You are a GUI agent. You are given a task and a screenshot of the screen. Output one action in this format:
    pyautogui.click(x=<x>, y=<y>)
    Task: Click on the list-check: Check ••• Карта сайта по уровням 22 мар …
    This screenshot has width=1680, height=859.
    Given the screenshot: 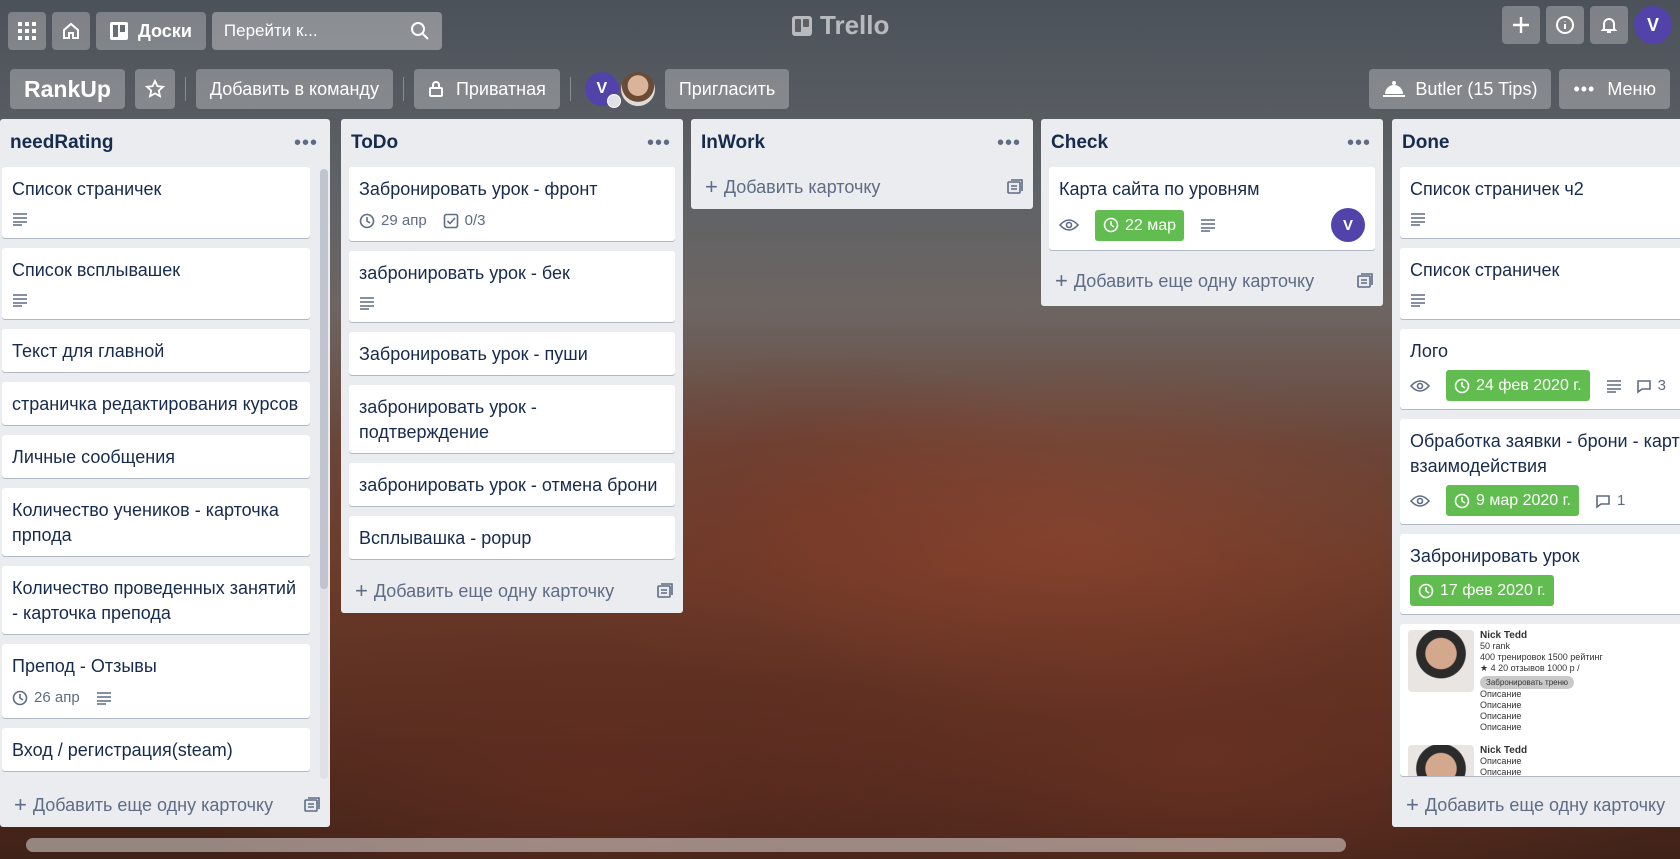 What is the action you would take?
    pyautogui.click(x=1212, y=212)
    